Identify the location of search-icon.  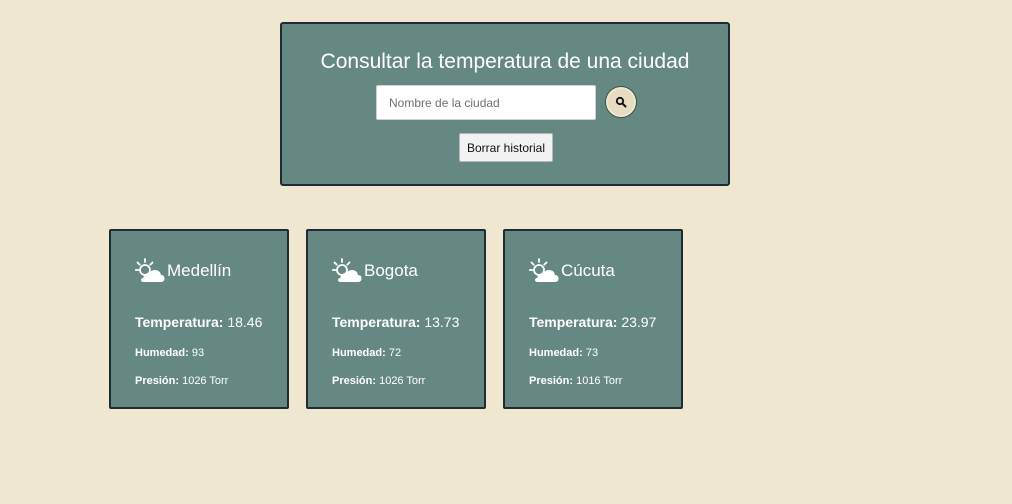
(621, 102).